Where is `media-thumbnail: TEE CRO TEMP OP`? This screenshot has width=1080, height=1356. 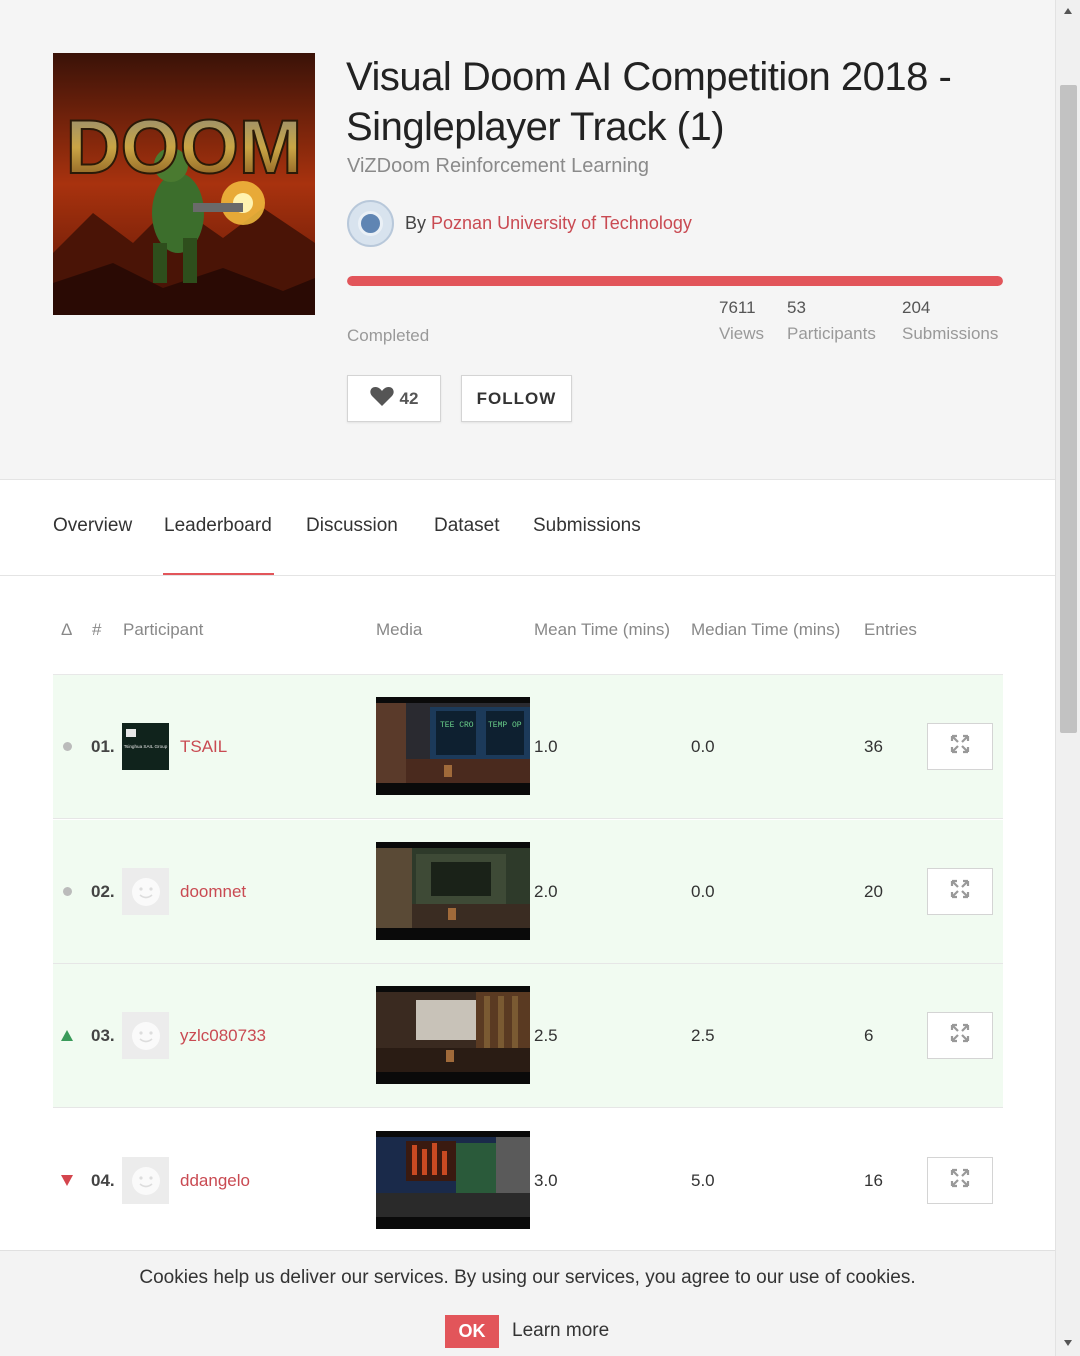
media-thumbnail: TEE CRO TEMP OP is located at coordinates (453, 746).